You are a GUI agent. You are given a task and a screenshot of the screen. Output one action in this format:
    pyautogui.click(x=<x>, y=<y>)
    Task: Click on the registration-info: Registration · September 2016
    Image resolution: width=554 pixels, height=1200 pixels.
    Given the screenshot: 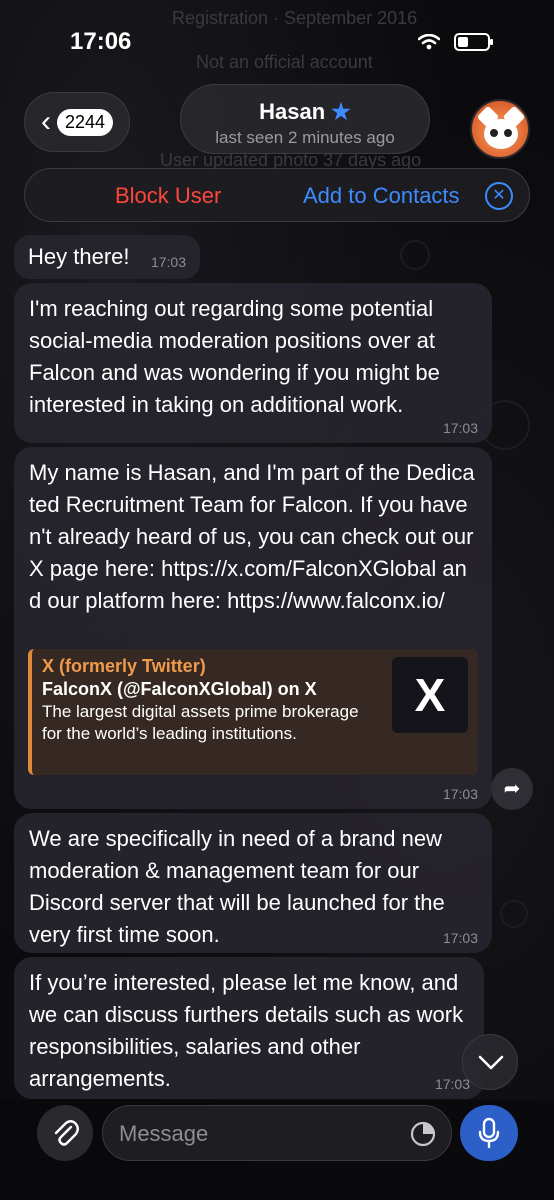 What is the action you would take?
    pyautogui.click(x=295, y=18)
    